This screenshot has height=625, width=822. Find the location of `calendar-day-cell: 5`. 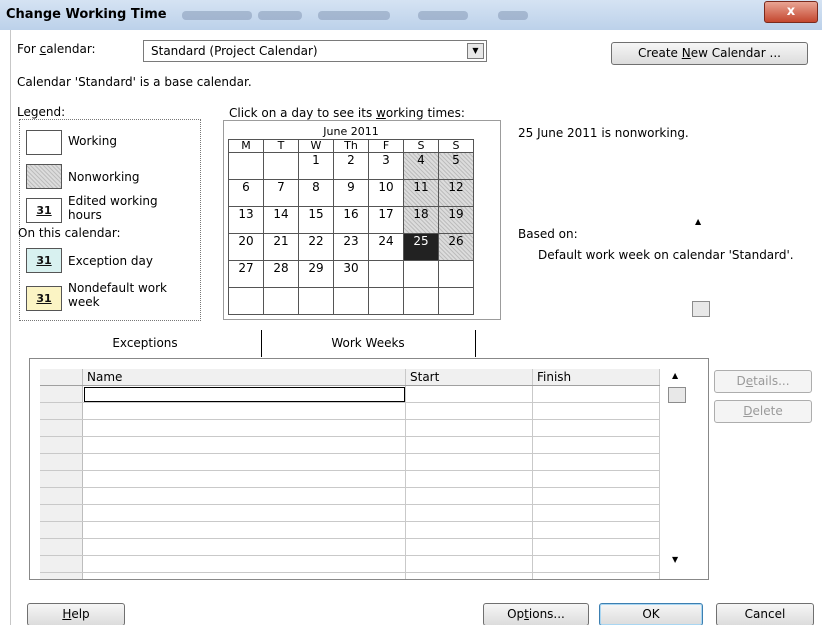

calendar-day-cell: 5 is located at coordinates (456, 166).